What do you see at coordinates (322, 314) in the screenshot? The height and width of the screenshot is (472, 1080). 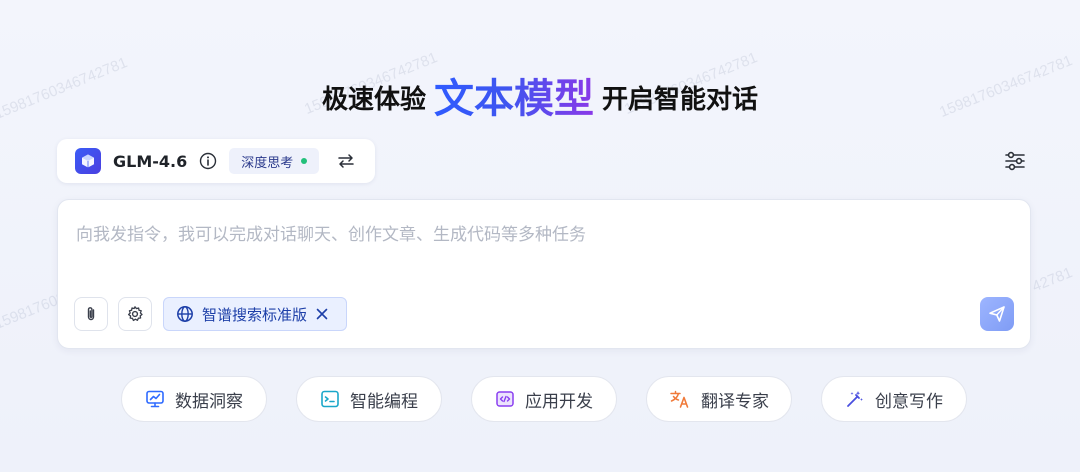 I see `close-icon` at bounding box center [322, 314].